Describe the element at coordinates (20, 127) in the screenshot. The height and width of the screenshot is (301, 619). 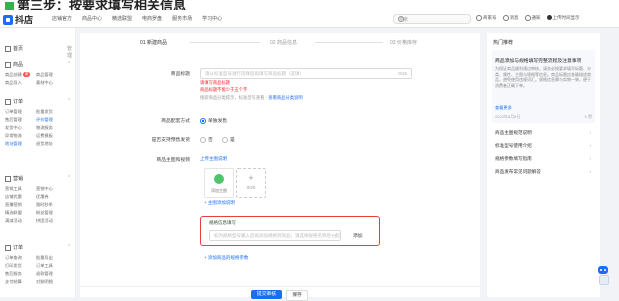
I see `sidebar-item: 发货中心` at that location.